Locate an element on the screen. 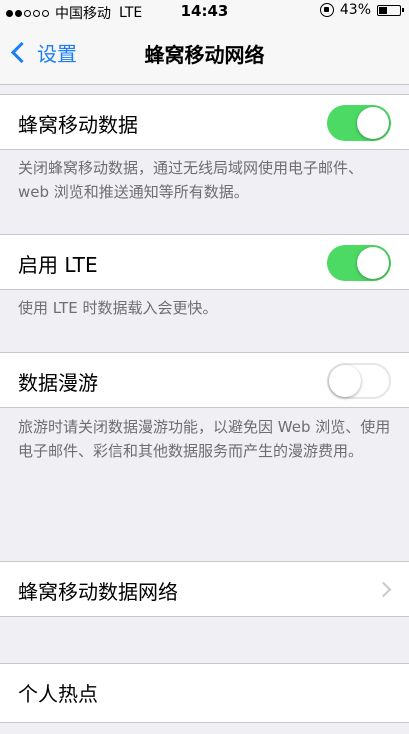  battery-fill is located at coordinates (383, 10).